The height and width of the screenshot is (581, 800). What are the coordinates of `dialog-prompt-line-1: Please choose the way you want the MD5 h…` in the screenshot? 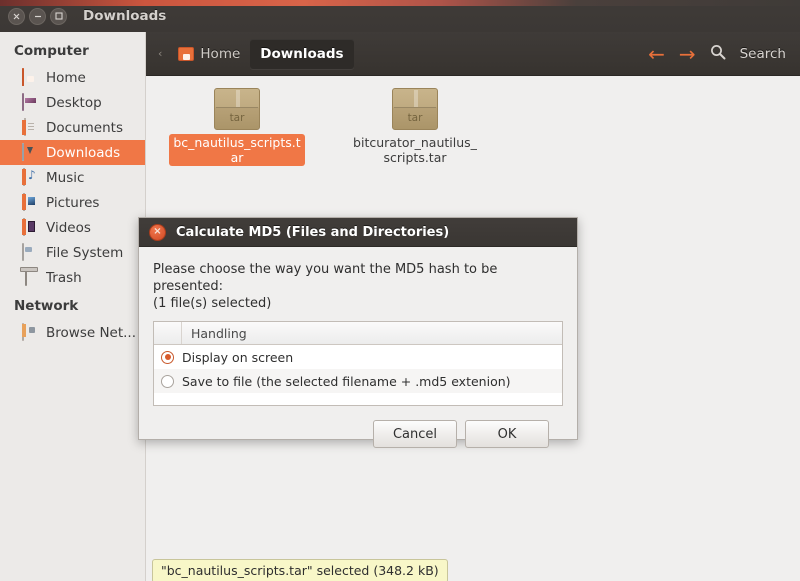 It's located at (325, 278).